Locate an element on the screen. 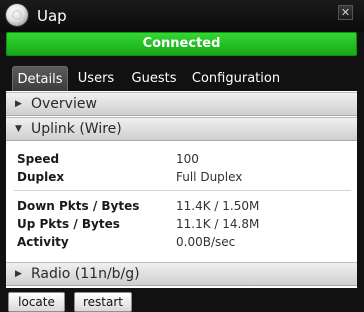 The height and width of the screenshot is (312, 364). activity-row: Activity 0.00B/sec is located at coordinates (181, 242).